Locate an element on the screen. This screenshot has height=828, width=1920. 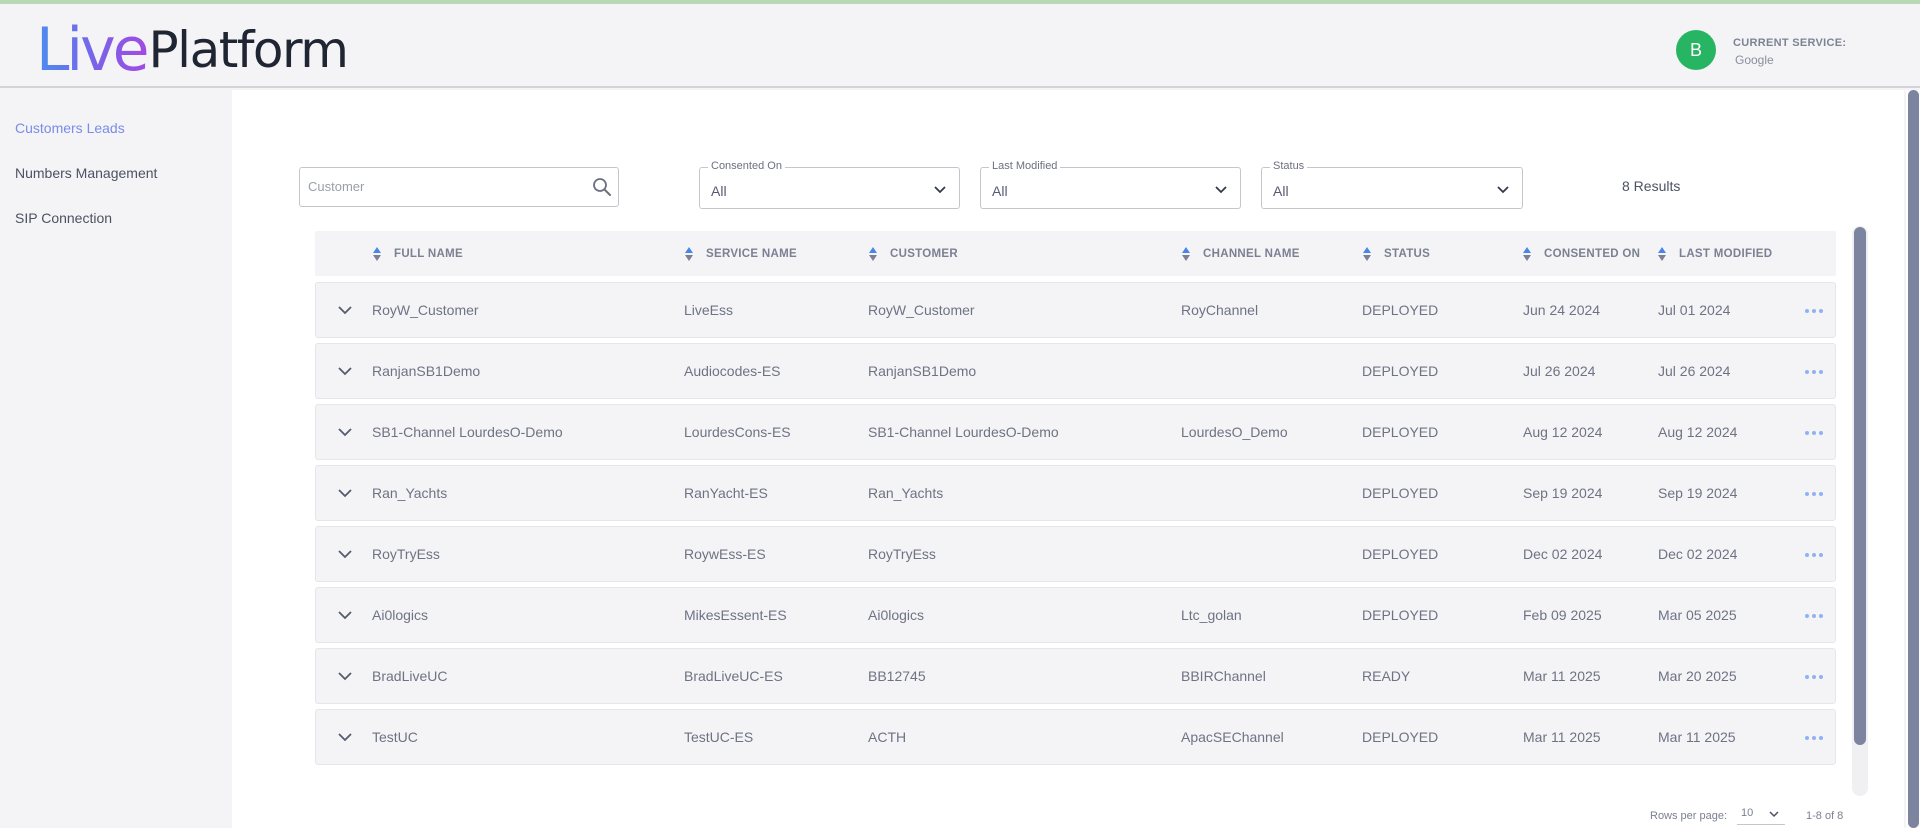
cell-service-name: LiveEss is located at coordinates (709, 310).